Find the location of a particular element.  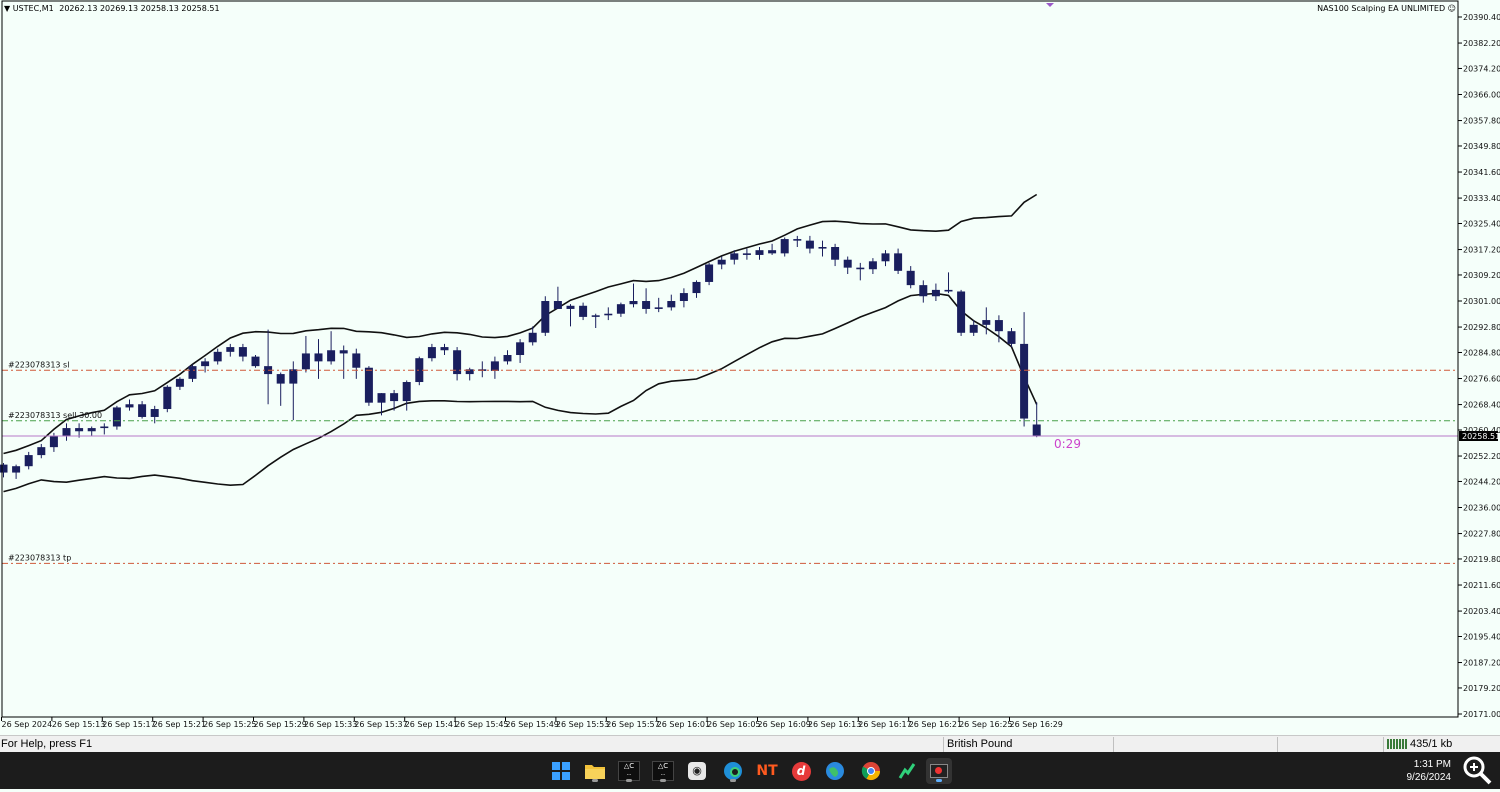

period-marker-icon is located at coordinates (1050, 5).